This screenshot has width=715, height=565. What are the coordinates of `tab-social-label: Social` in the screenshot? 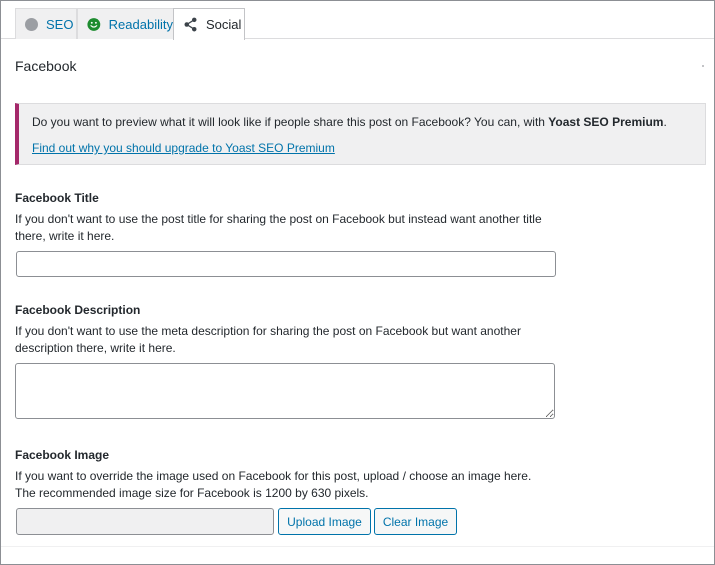 It's located at (224, 24).